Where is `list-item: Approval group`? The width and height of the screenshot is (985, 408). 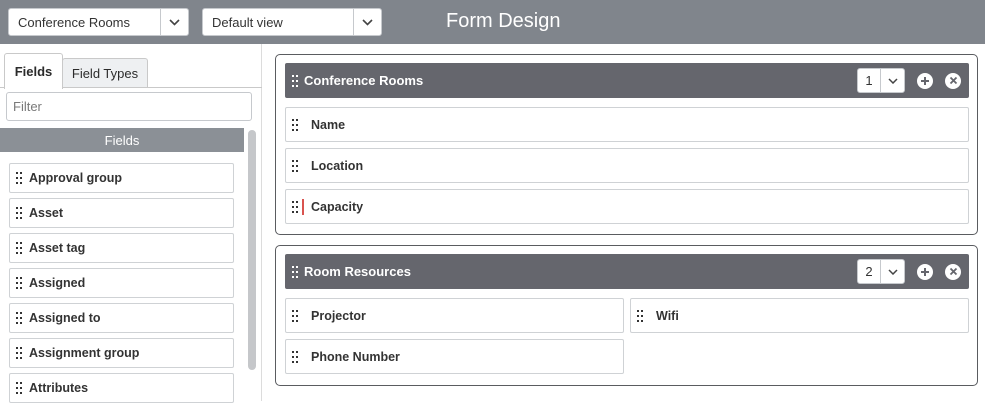
list-item: Approval group is located at coordinates (121, 178).